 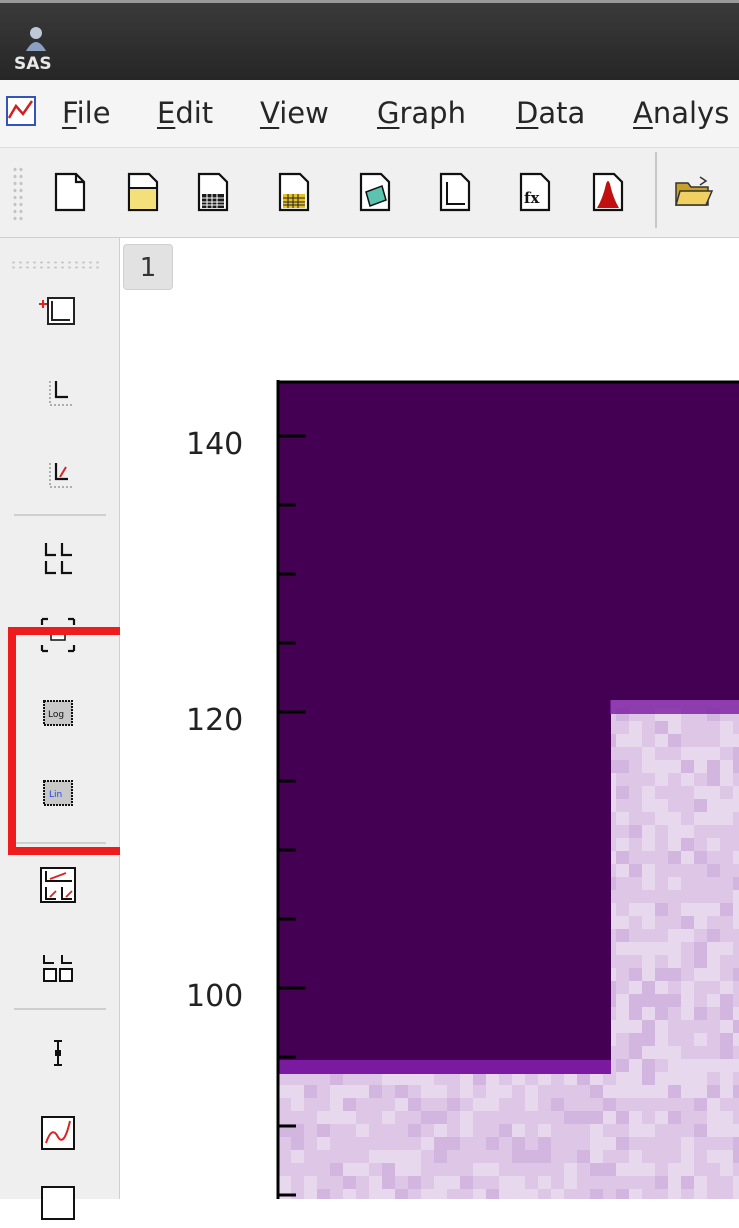 What do you see at coordinates (535, 192) in the screenshot?
I see `fx-function-icon: fx` at bounding box center [535, 192].